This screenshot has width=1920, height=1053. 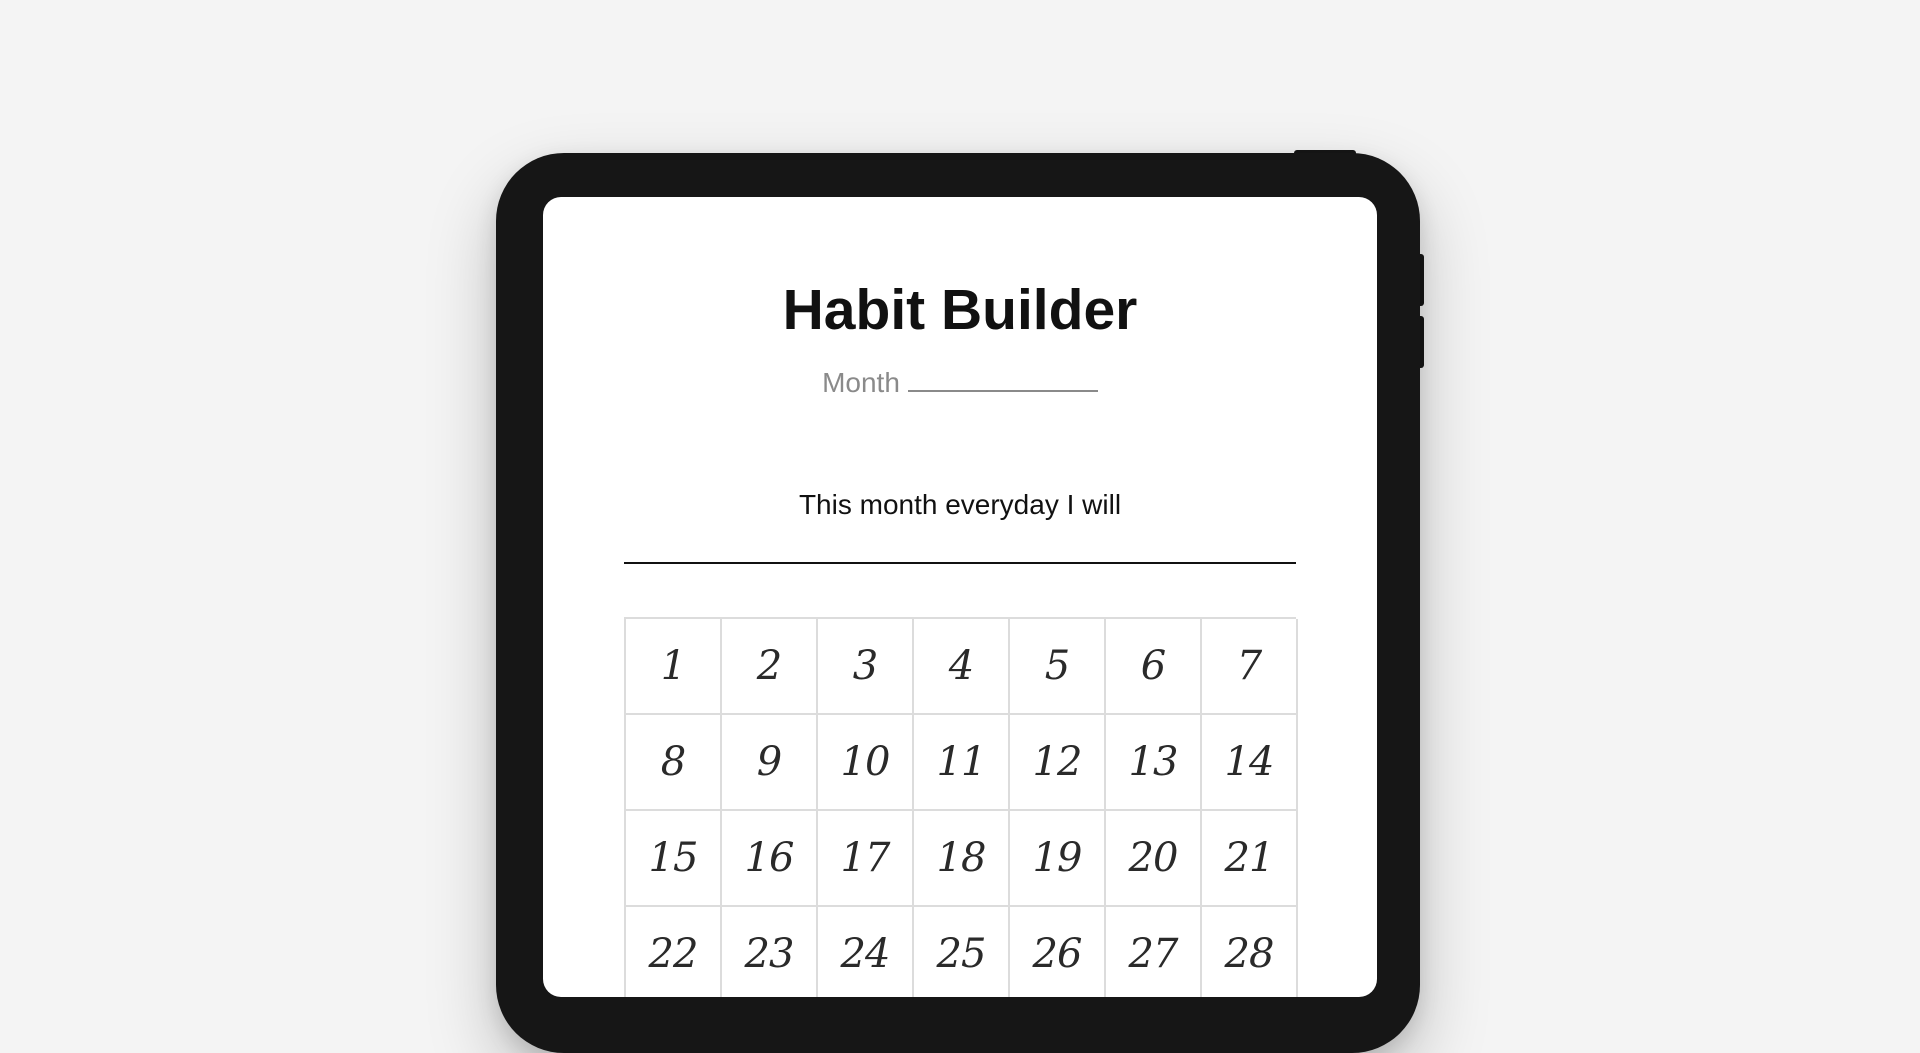 What do you see at coordinates (770, 667) in the screenshot?
I see `day-cell: 2` at bounding box center [770, 667].